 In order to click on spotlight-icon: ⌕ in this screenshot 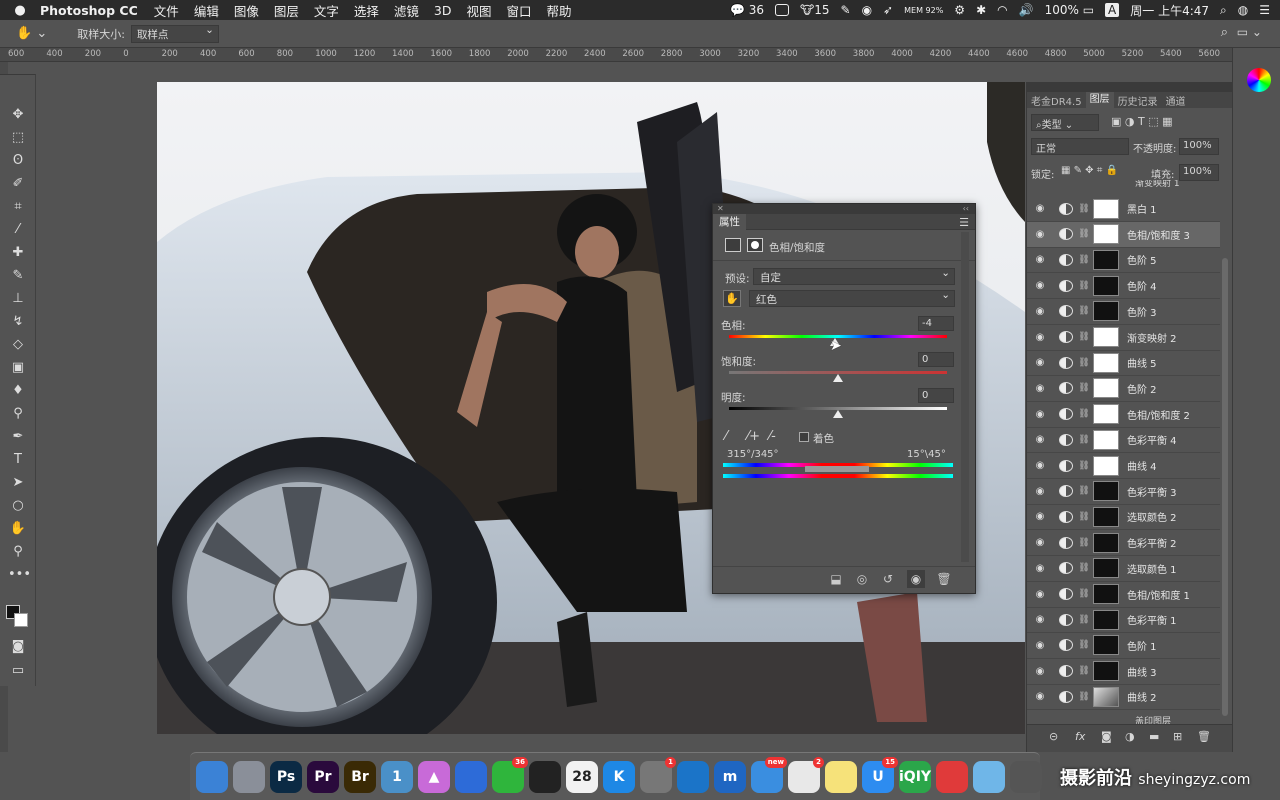, I will do `click(1223, 10)`.